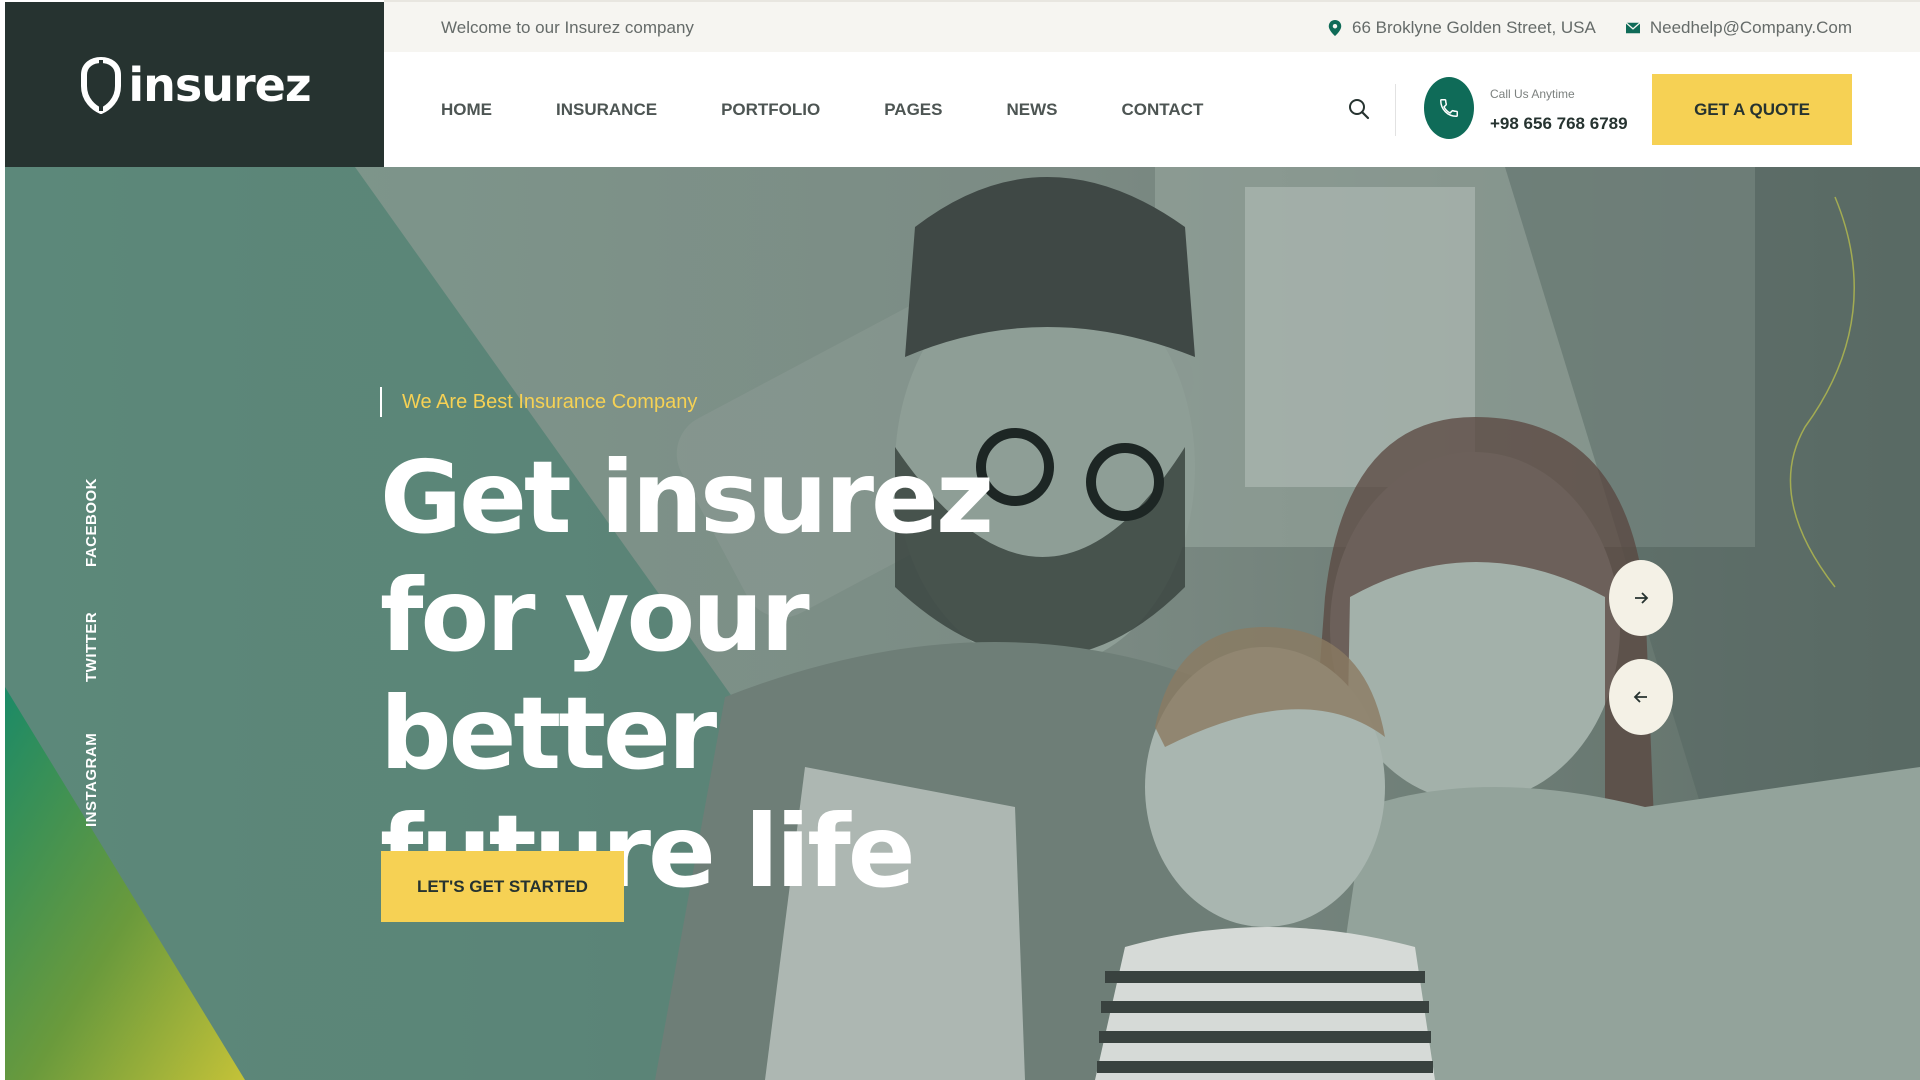  Describe the element at coordinates (219, 84) in the screenshot. I see `logo-text: insurez` at that location.